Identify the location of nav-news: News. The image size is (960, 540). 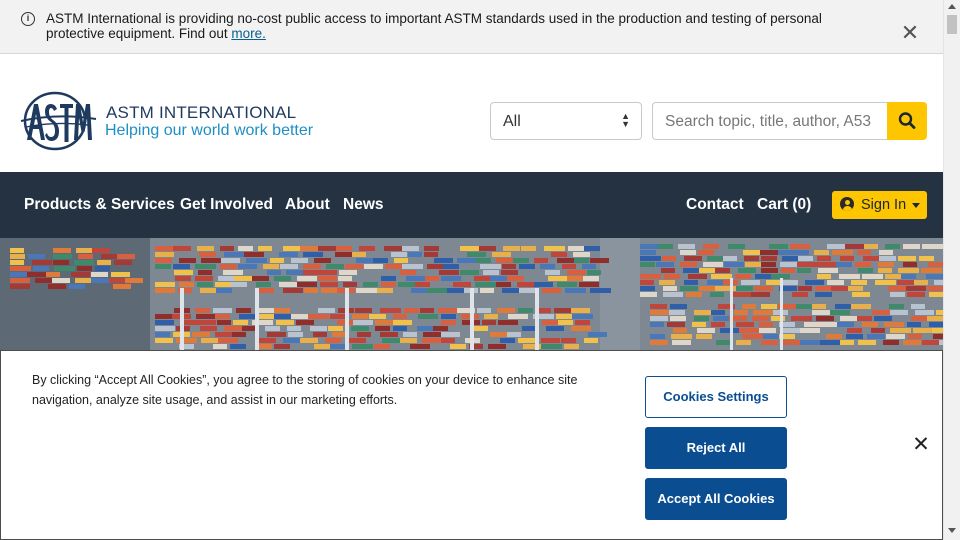
(363, 205).